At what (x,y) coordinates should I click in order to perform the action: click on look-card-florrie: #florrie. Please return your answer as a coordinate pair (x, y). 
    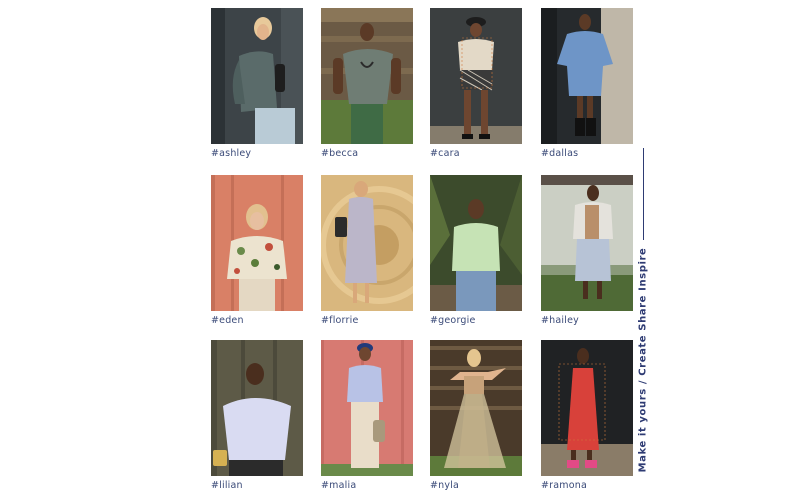
    Looking at the image, I should click on (367, 250).